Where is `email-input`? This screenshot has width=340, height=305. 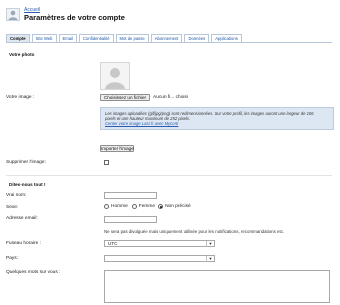
email-input is located at coordinates (130, 219).